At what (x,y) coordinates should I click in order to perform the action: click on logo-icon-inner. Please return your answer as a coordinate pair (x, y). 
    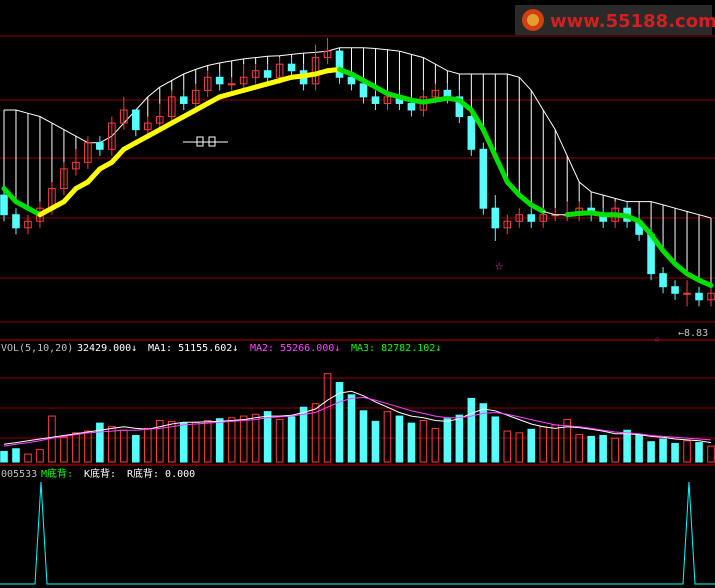
    Looking at the image, I should click on (533, 20).